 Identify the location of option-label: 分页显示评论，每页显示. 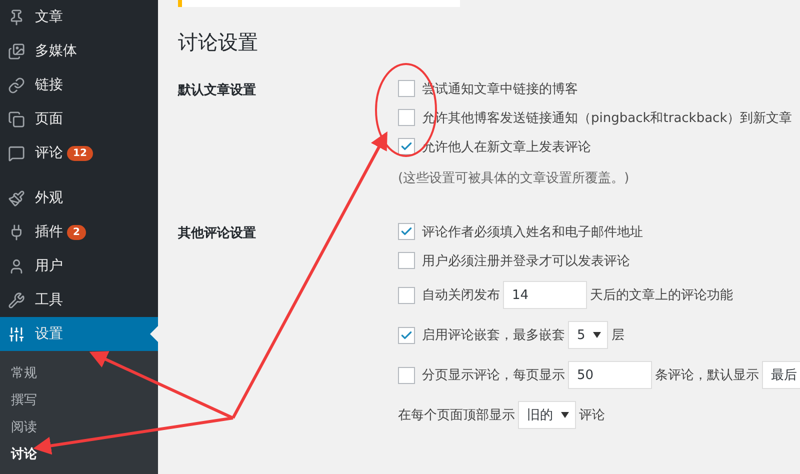
(493, 375).